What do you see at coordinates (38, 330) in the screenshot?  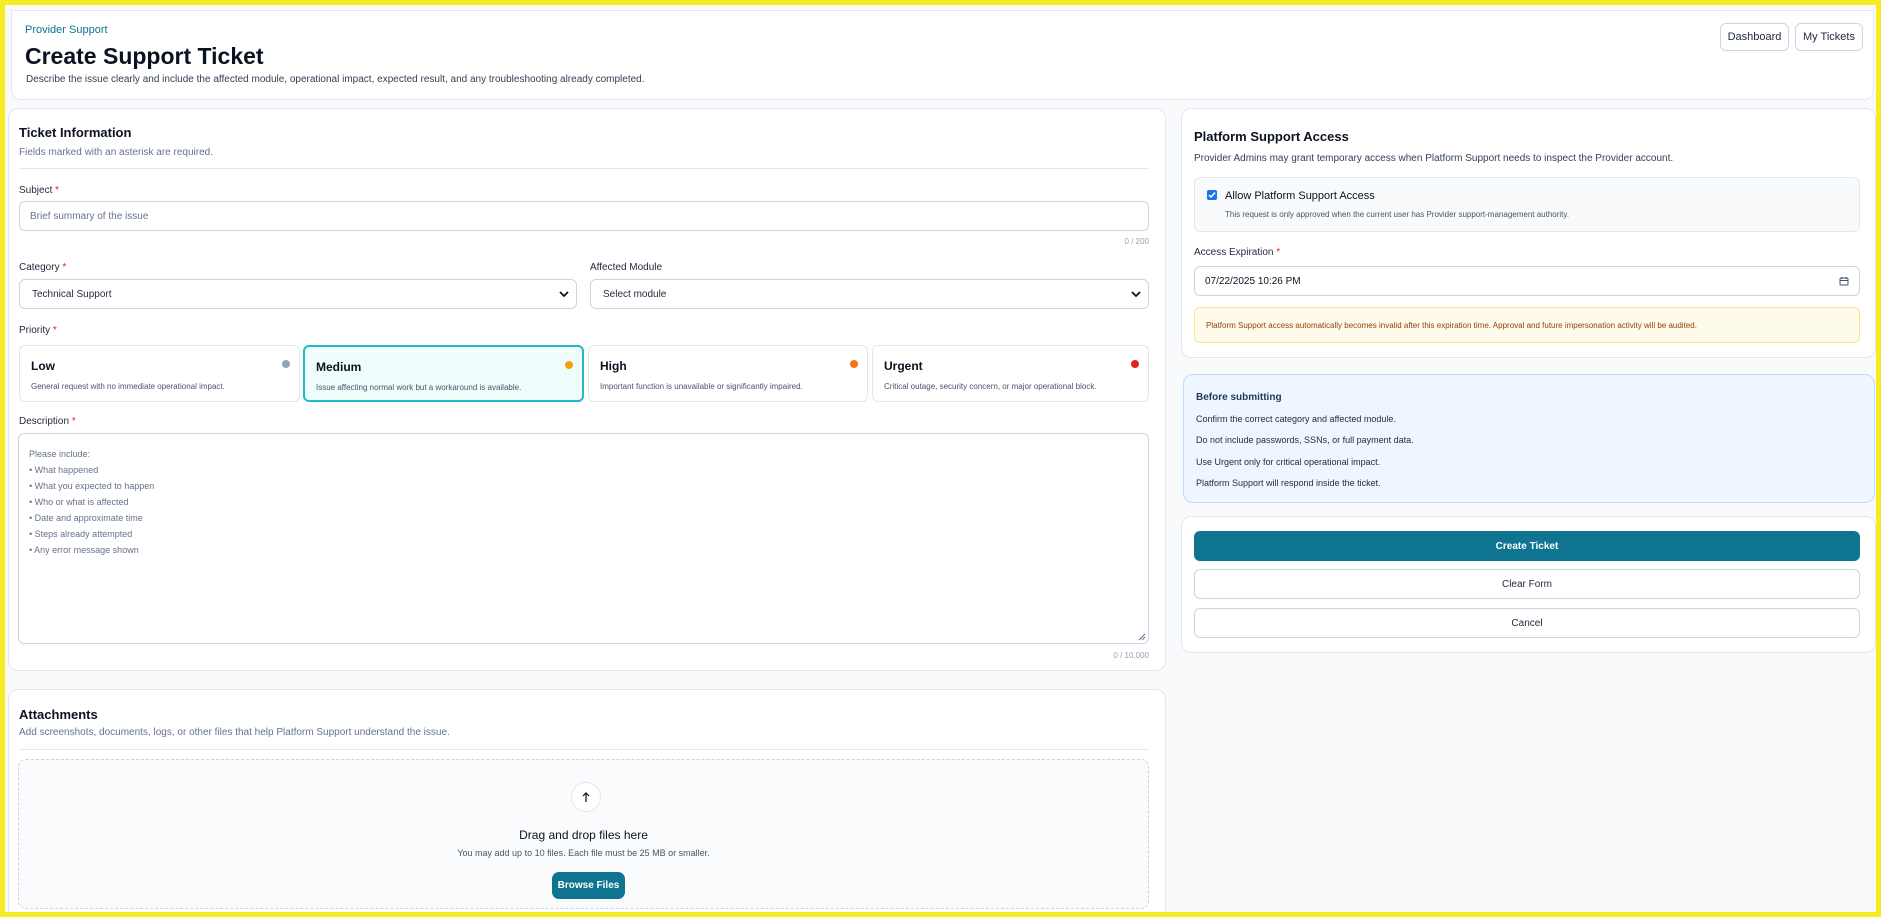 I see `priority-label: Priority *` at bounding box center [38, 330].